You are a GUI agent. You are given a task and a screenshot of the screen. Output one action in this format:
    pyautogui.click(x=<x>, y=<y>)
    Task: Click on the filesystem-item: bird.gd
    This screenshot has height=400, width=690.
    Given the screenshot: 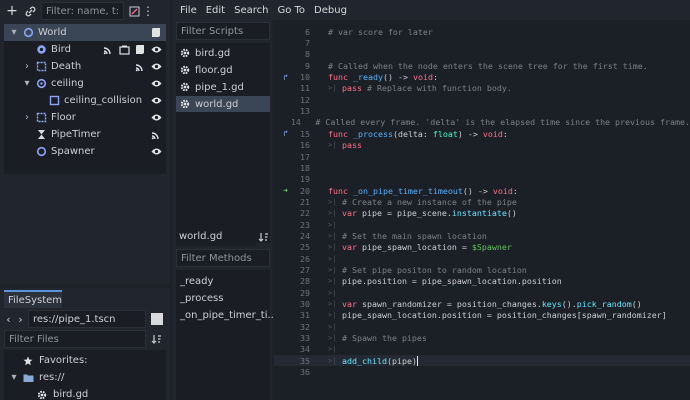 What is the action you would take?
    pyautogui.click(x=85, y=393)
    